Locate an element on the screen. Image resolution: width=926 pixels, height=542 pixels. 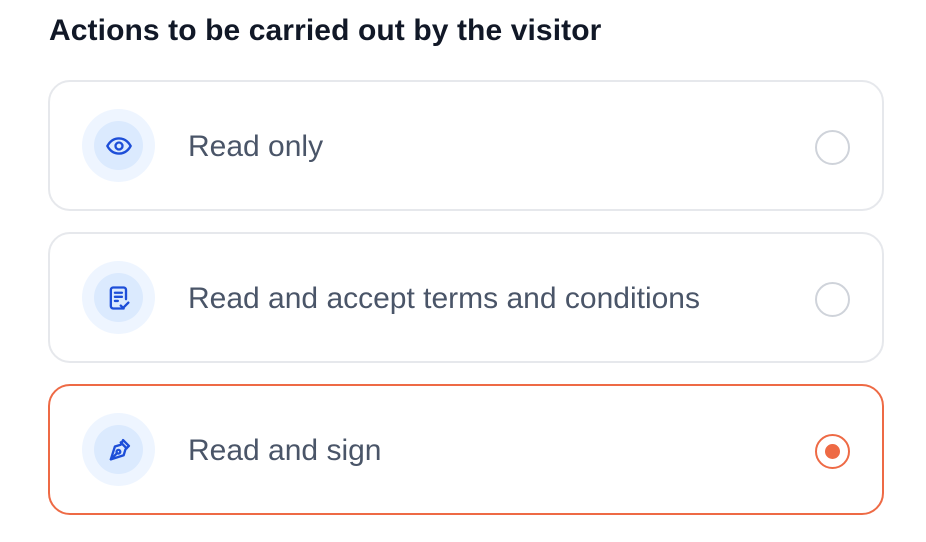
radio-button-selected is located at coordinates (832, 451).